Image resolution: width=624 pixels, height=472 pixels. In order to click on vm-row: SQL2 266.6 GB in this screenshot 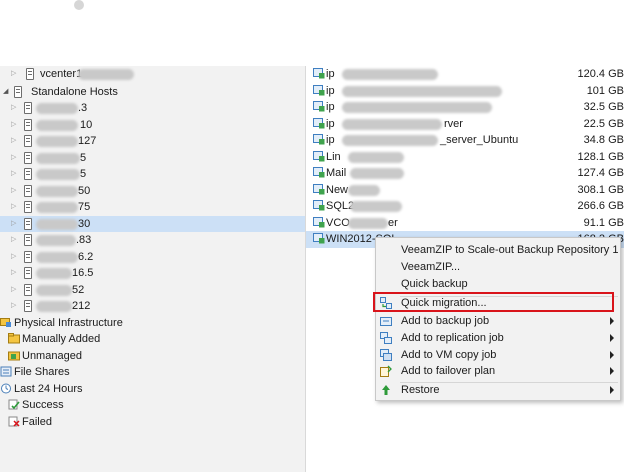, I will do `click(465, 206)`.